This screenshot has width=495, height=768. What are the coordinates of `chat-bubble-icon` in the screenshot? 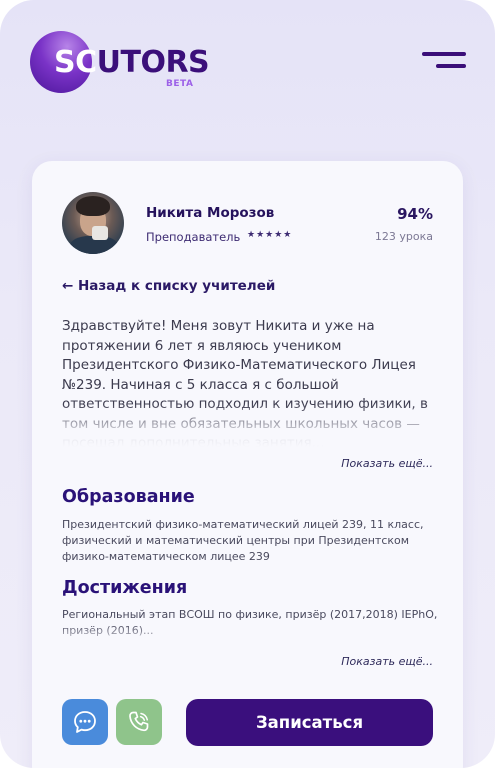 It's located at (85, 722).